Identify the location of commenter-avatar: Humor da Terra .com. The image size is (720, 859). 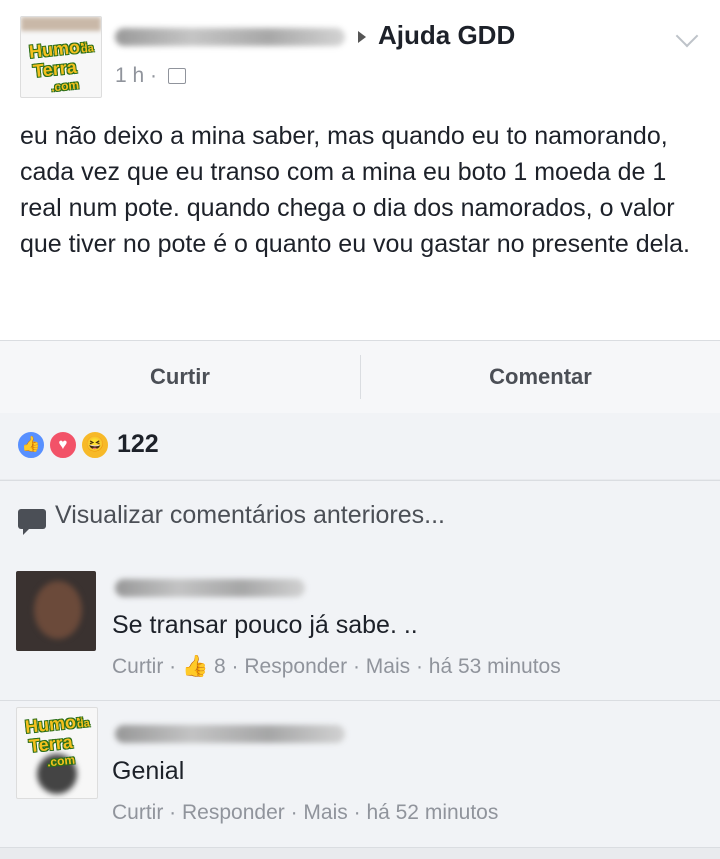
(57, 753).